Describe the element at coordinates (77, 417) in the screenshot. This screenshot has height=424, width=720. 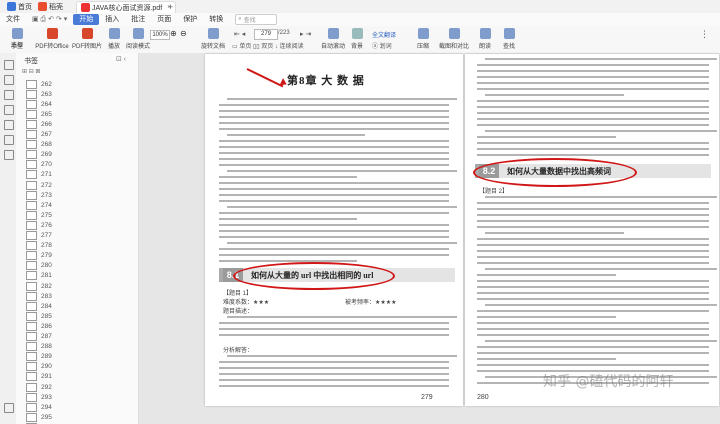
I see `bookmark-item: 295` at that location.